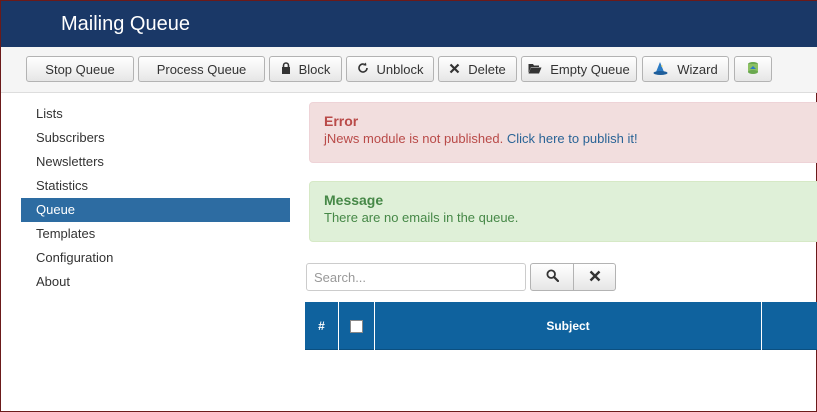 Image resolution: width=817 pixels, height=412 pixels. I want to click on wizard-hat-icon, so click(661, 69).